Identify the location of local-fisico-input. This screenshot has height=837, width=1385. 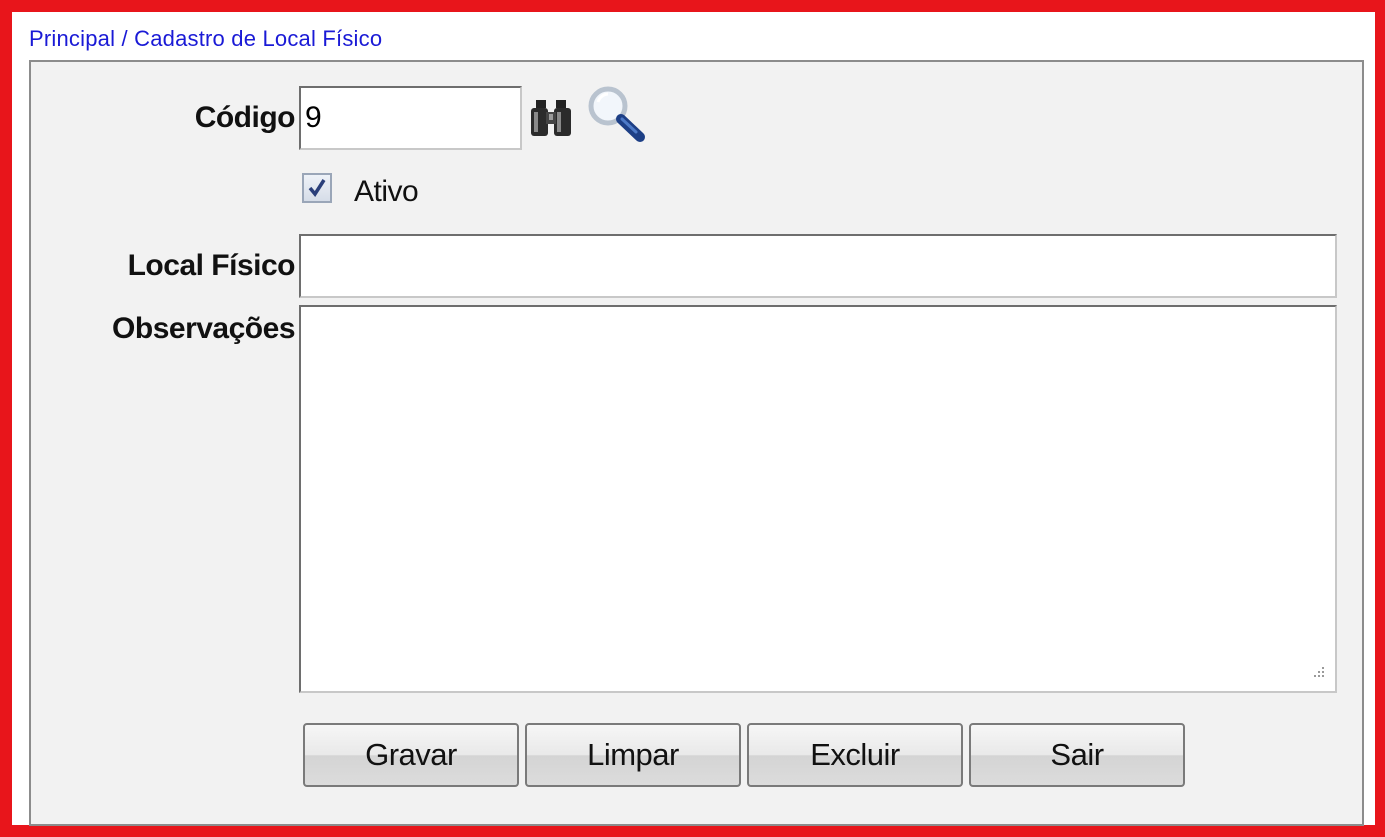
(818, 266).